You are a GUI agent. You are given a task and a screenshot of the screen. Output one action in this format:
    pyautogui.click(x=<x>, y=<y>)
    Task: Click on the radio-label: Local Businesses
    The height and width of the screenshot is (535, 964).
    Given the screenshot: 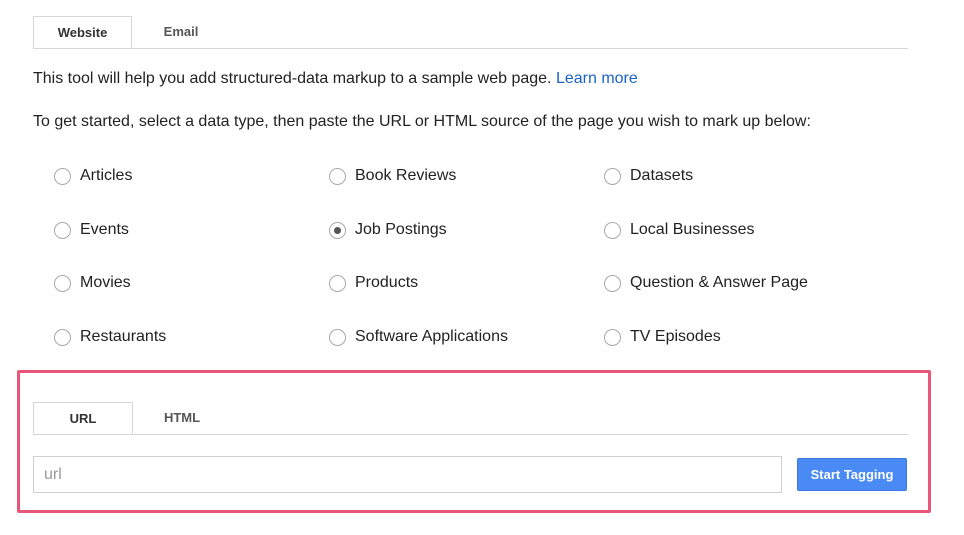 What is the action you would take?
    pyautogui.click(x=692, y=229)
    